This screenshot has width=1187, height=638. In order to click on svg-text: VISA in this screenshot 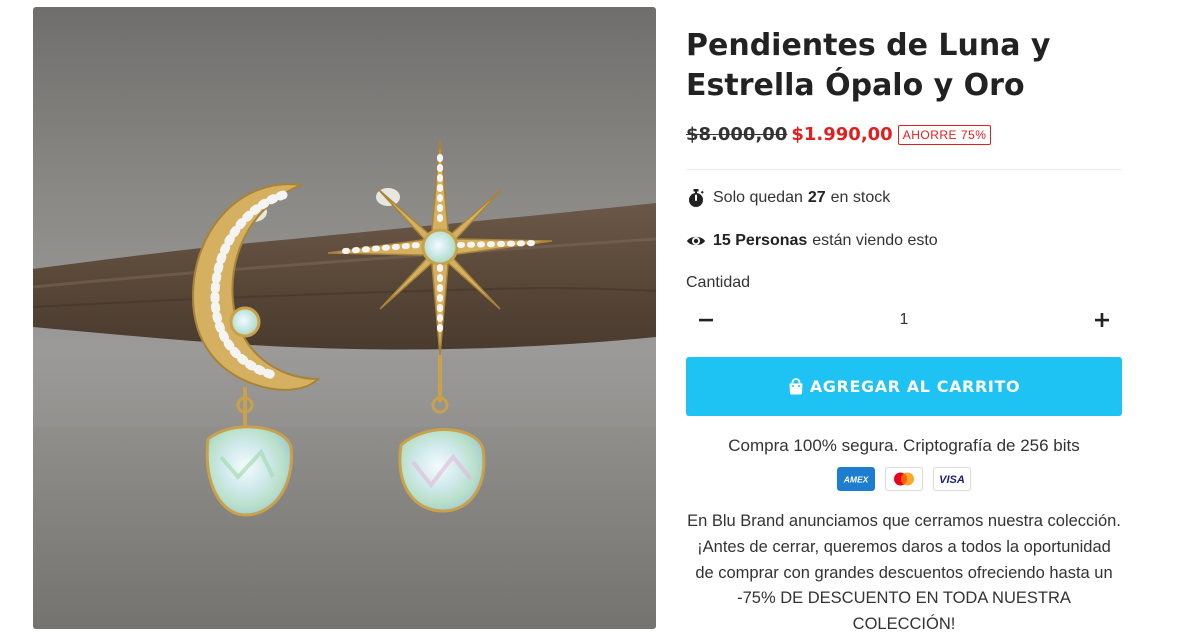, I will do `click(952, 480)`.